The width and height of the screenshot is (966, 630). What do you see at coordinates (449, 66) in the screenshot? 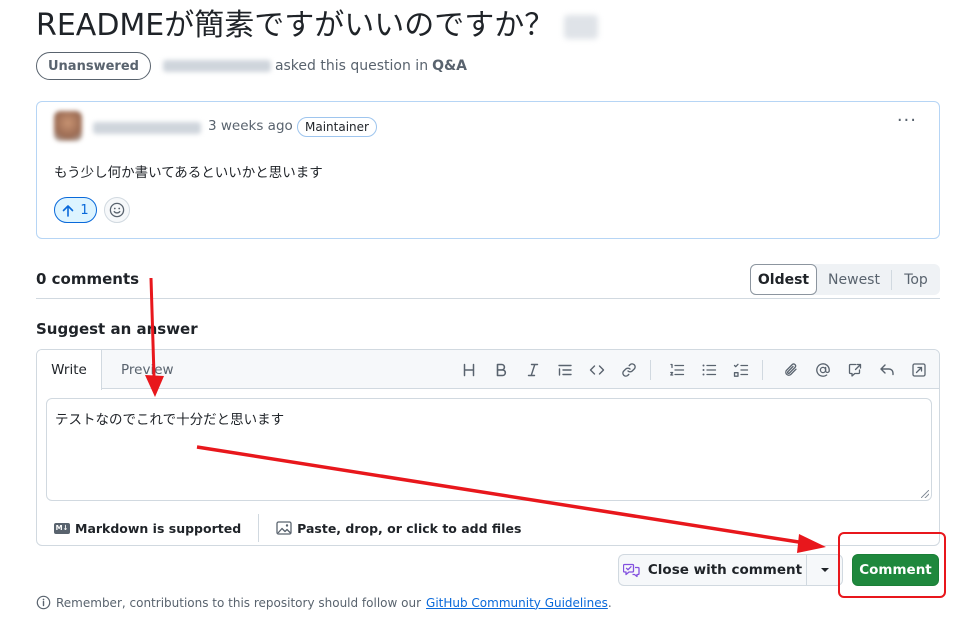
I see `category-link: Q&A` at bounding box center [449, 66].